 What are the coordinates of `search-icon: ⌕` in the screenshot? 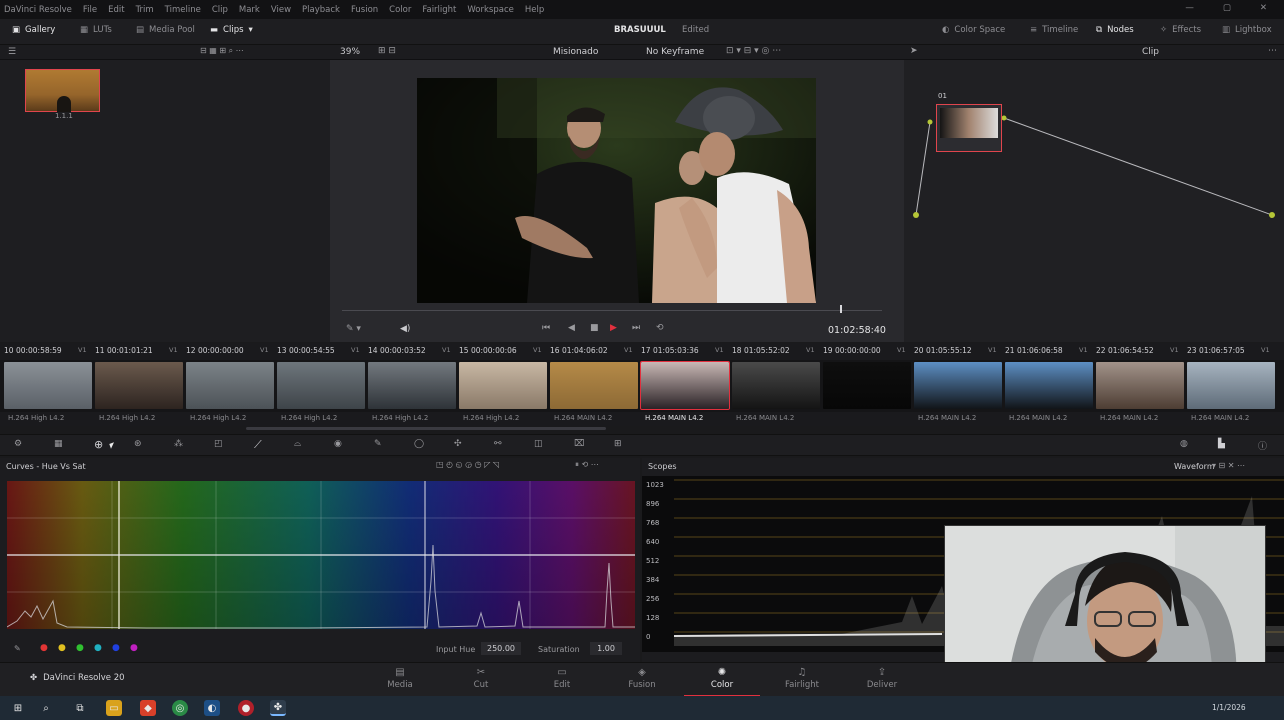 It's located at (46, 708).